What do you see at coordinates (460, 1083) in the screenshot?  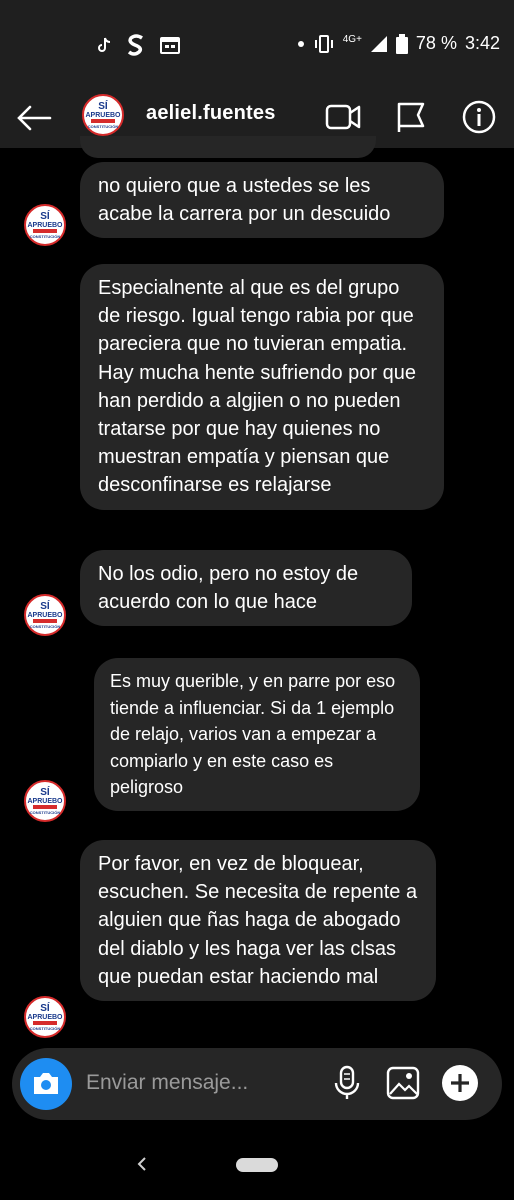 I see `add-icon` at bounding box center [460, 1083].